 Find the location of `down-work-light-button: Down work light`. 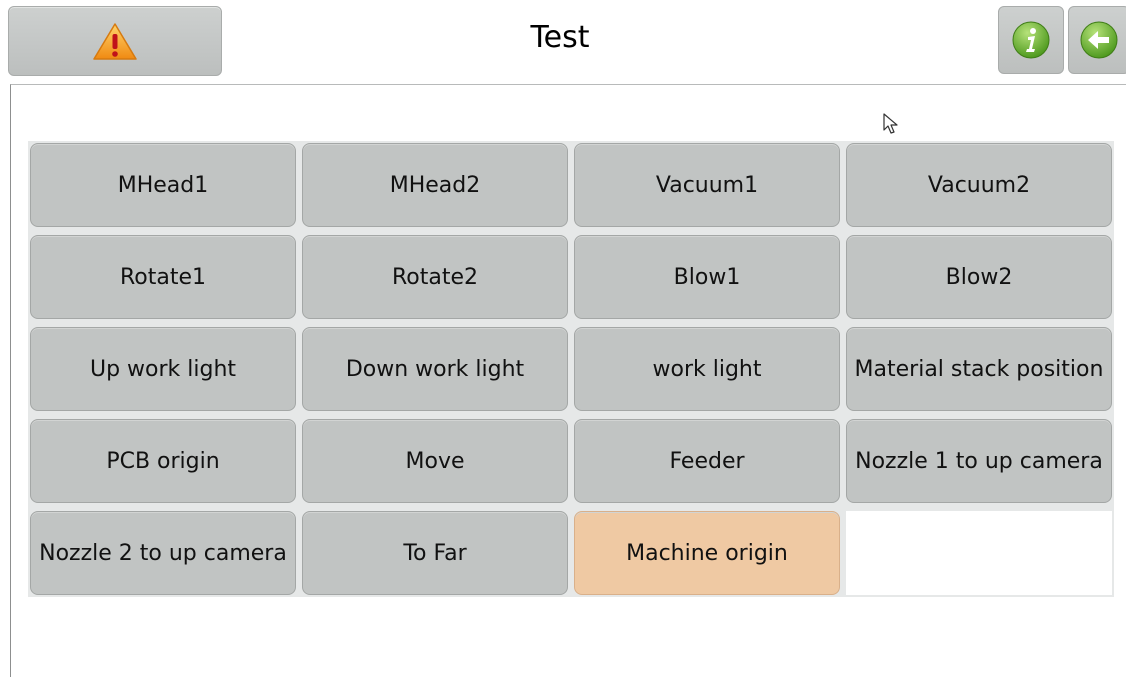

down-work-light-button: Down work light is located at coordinates (435, 369).